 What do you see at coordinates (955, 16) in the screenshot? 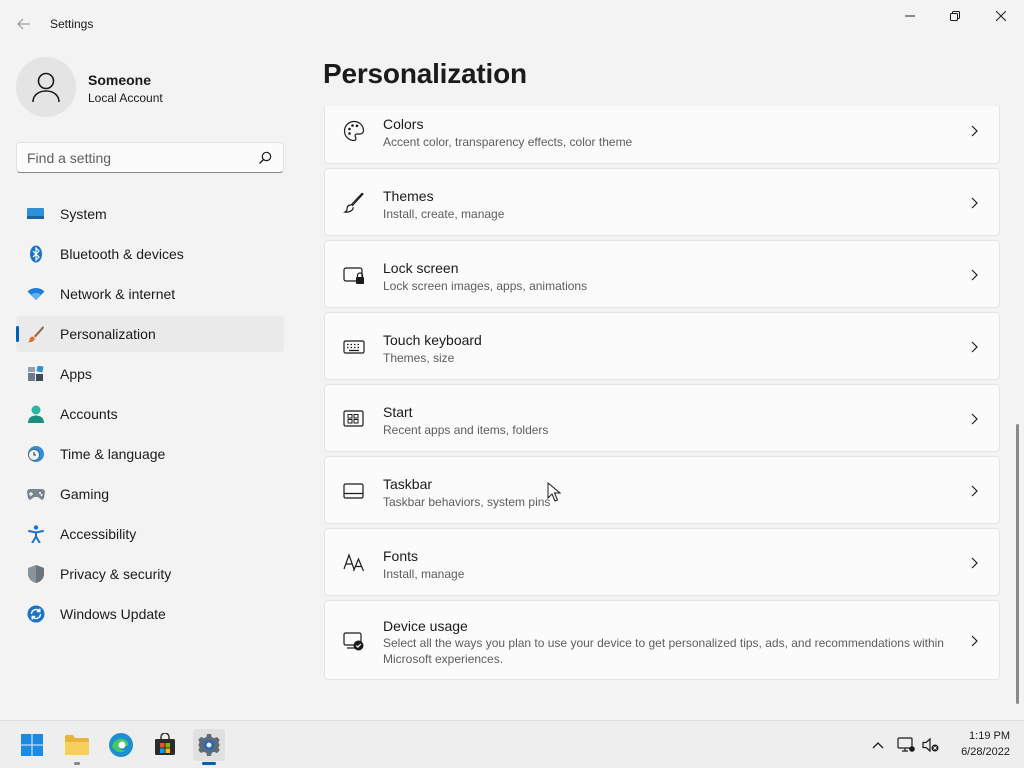
I see `maximize-button` at bounding box center [955, 16].